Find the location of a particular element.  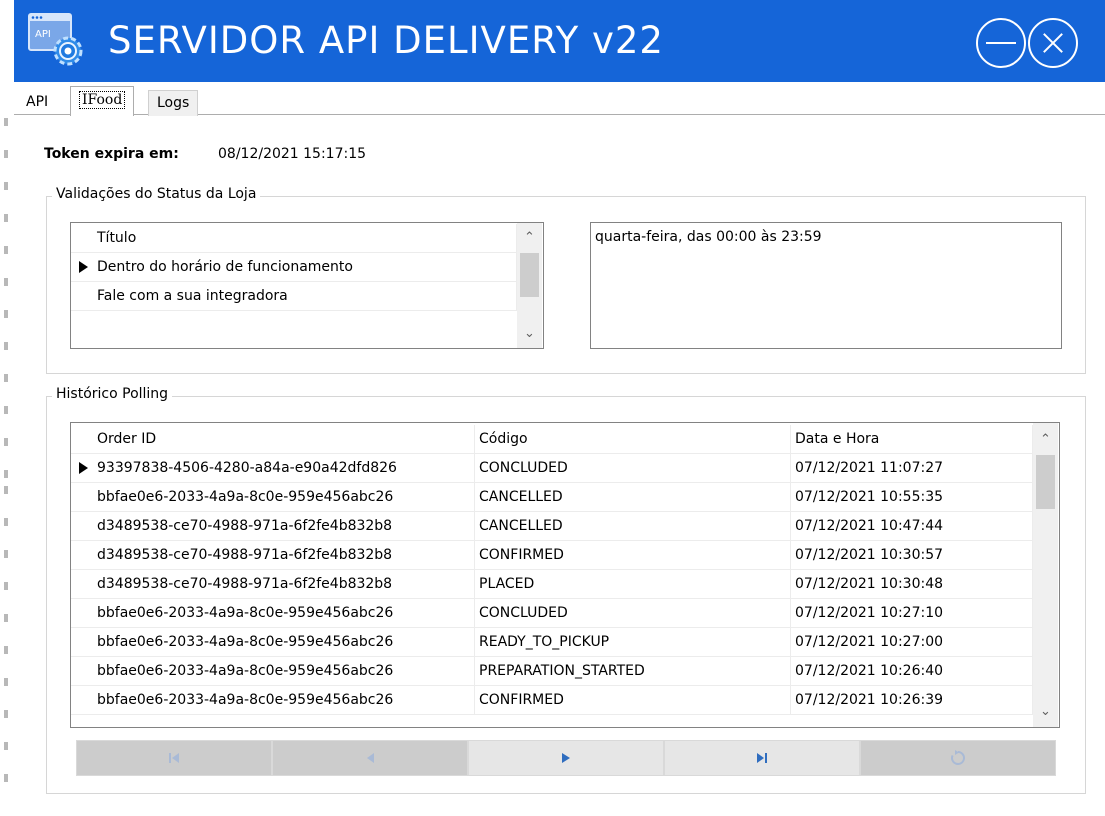

status-grid-scrollbar: ⌃ ⌄ is located at coordinates (529, 285).